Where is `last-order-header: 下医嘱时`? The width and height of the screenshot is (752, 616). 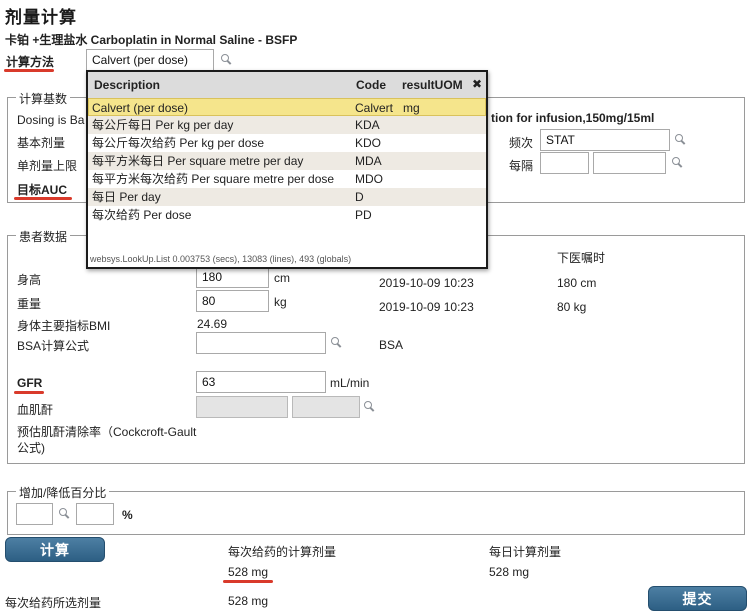
last-order-header: 下医嘱时 is located at coordinates (581, 258).